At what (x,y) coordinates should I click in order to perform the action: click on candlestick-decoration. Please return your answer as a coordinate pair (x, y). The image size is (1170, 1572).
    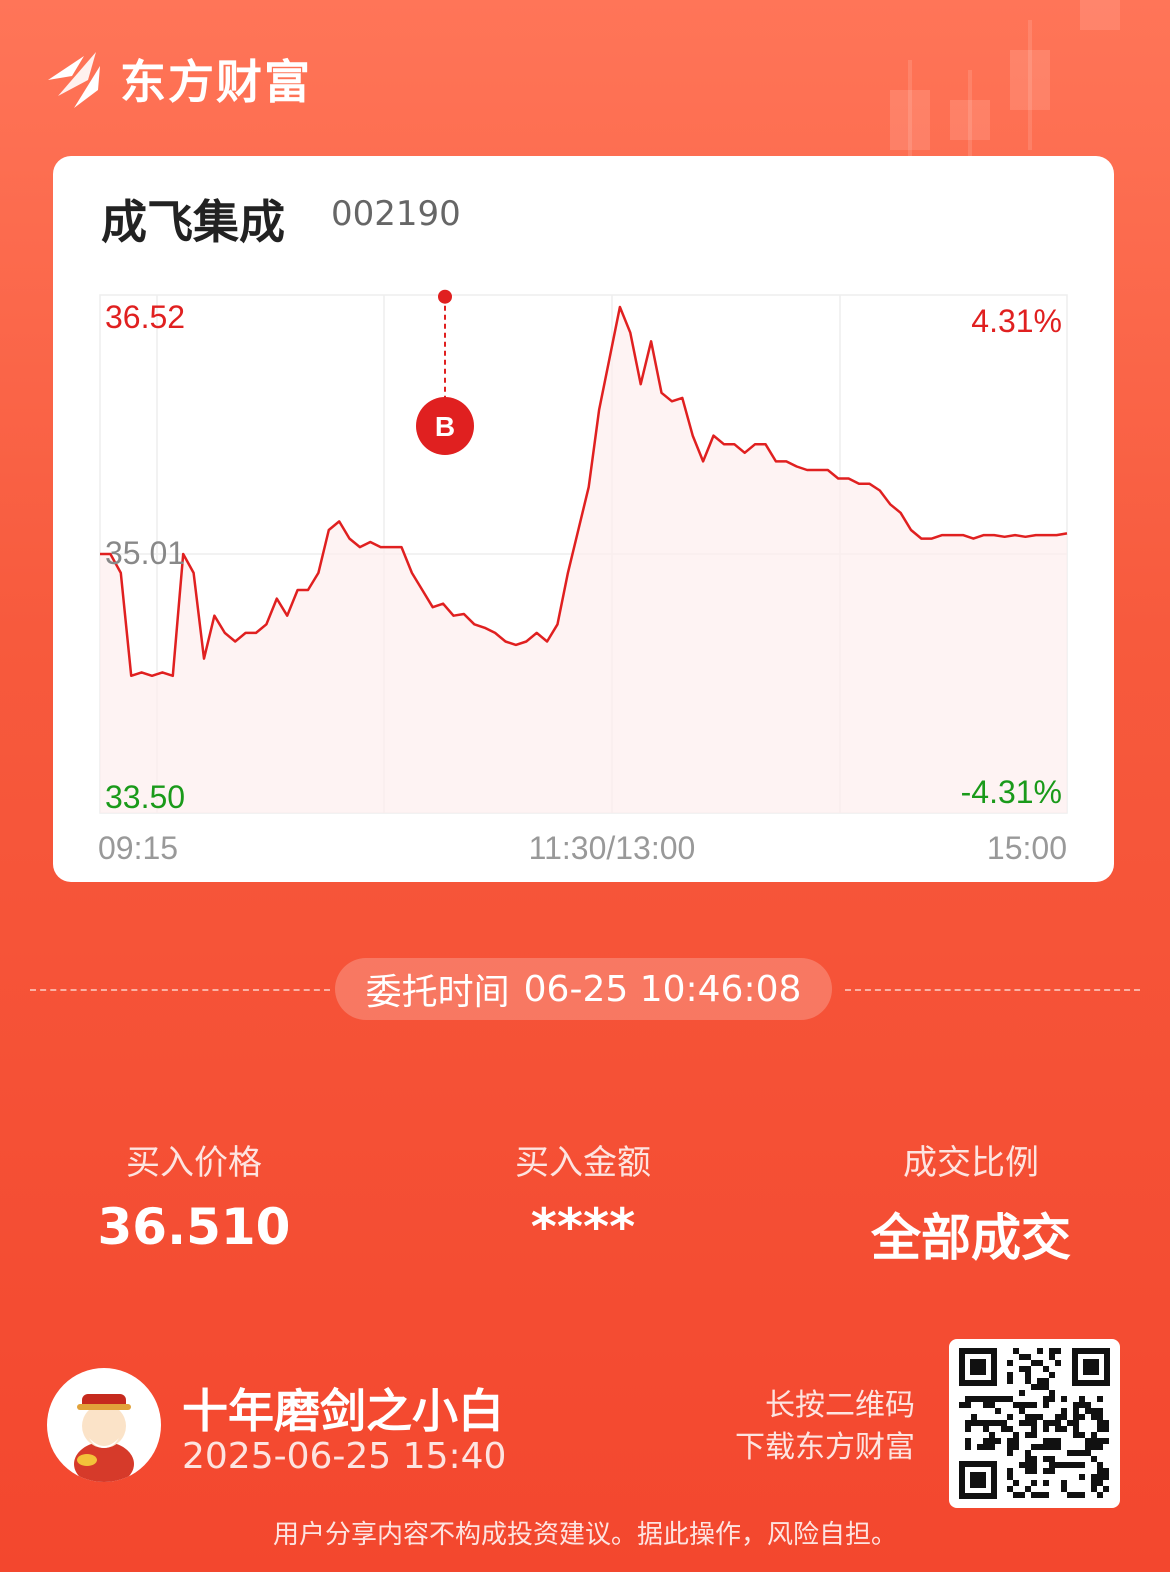
    Looking at the image, I should click on (1005, 90).